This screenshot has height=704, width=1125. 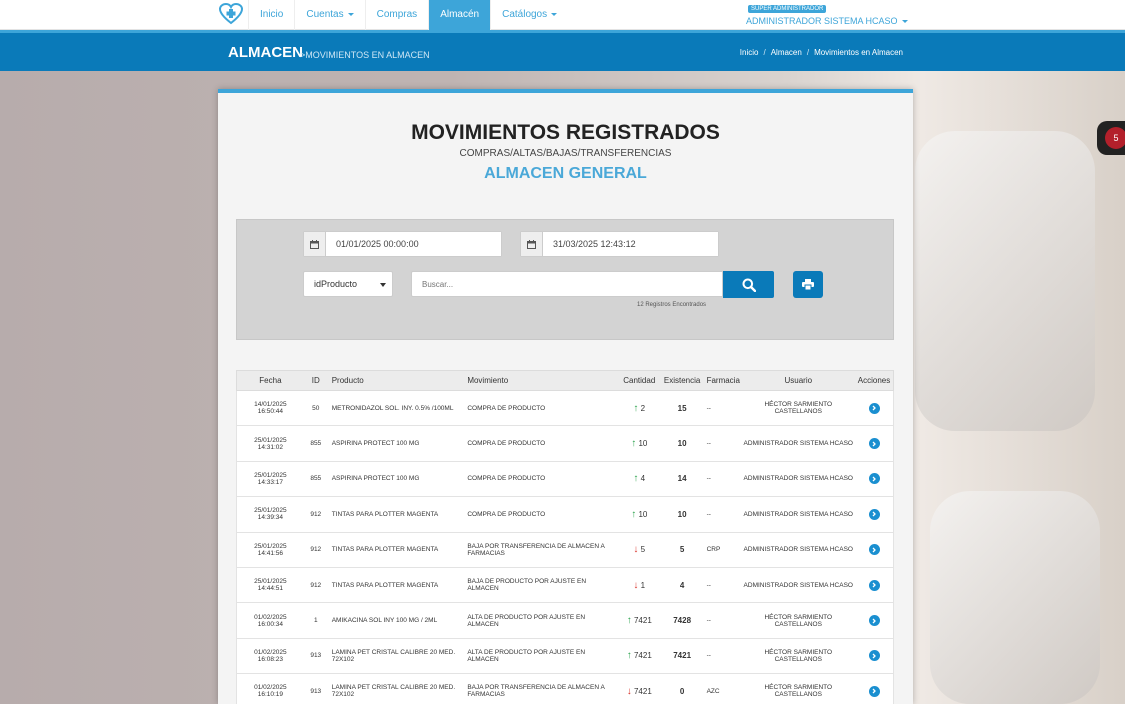 I want to click on cell-fecha: 01/02/2025 16:10:19, so click(x=270, y=691).